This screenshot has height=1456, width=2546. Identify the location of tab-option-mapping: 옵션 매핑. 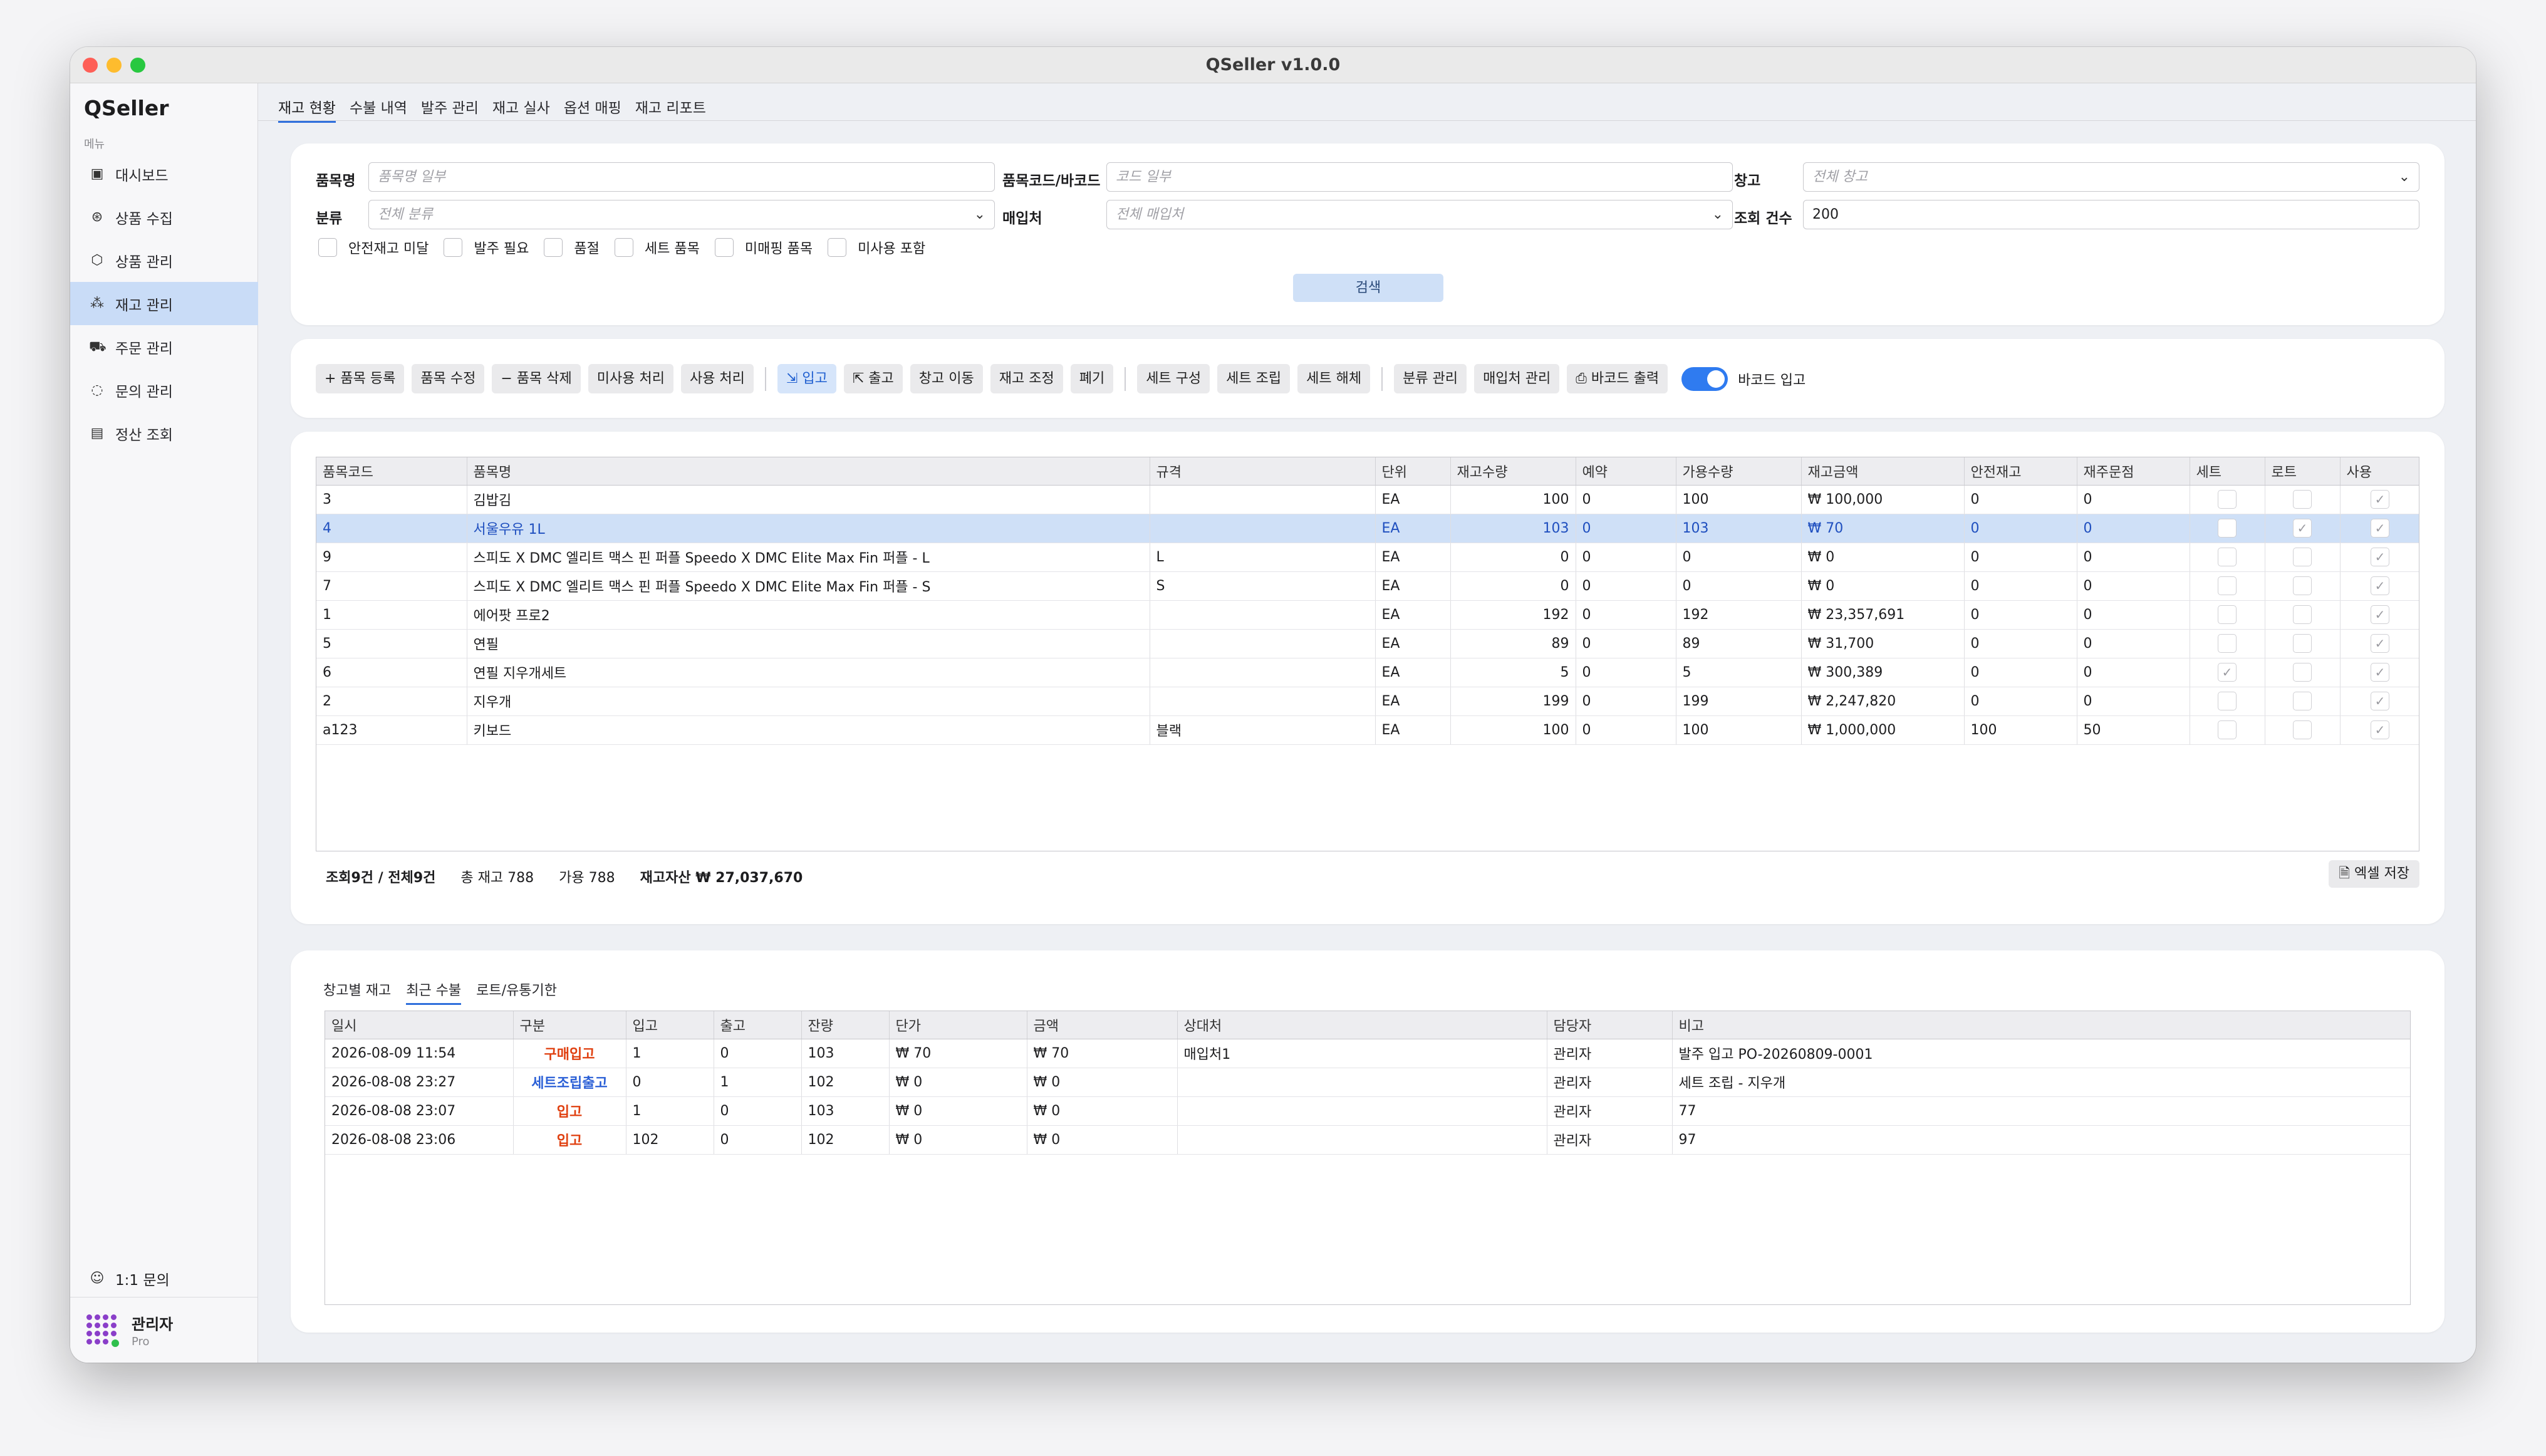
(592, 110).